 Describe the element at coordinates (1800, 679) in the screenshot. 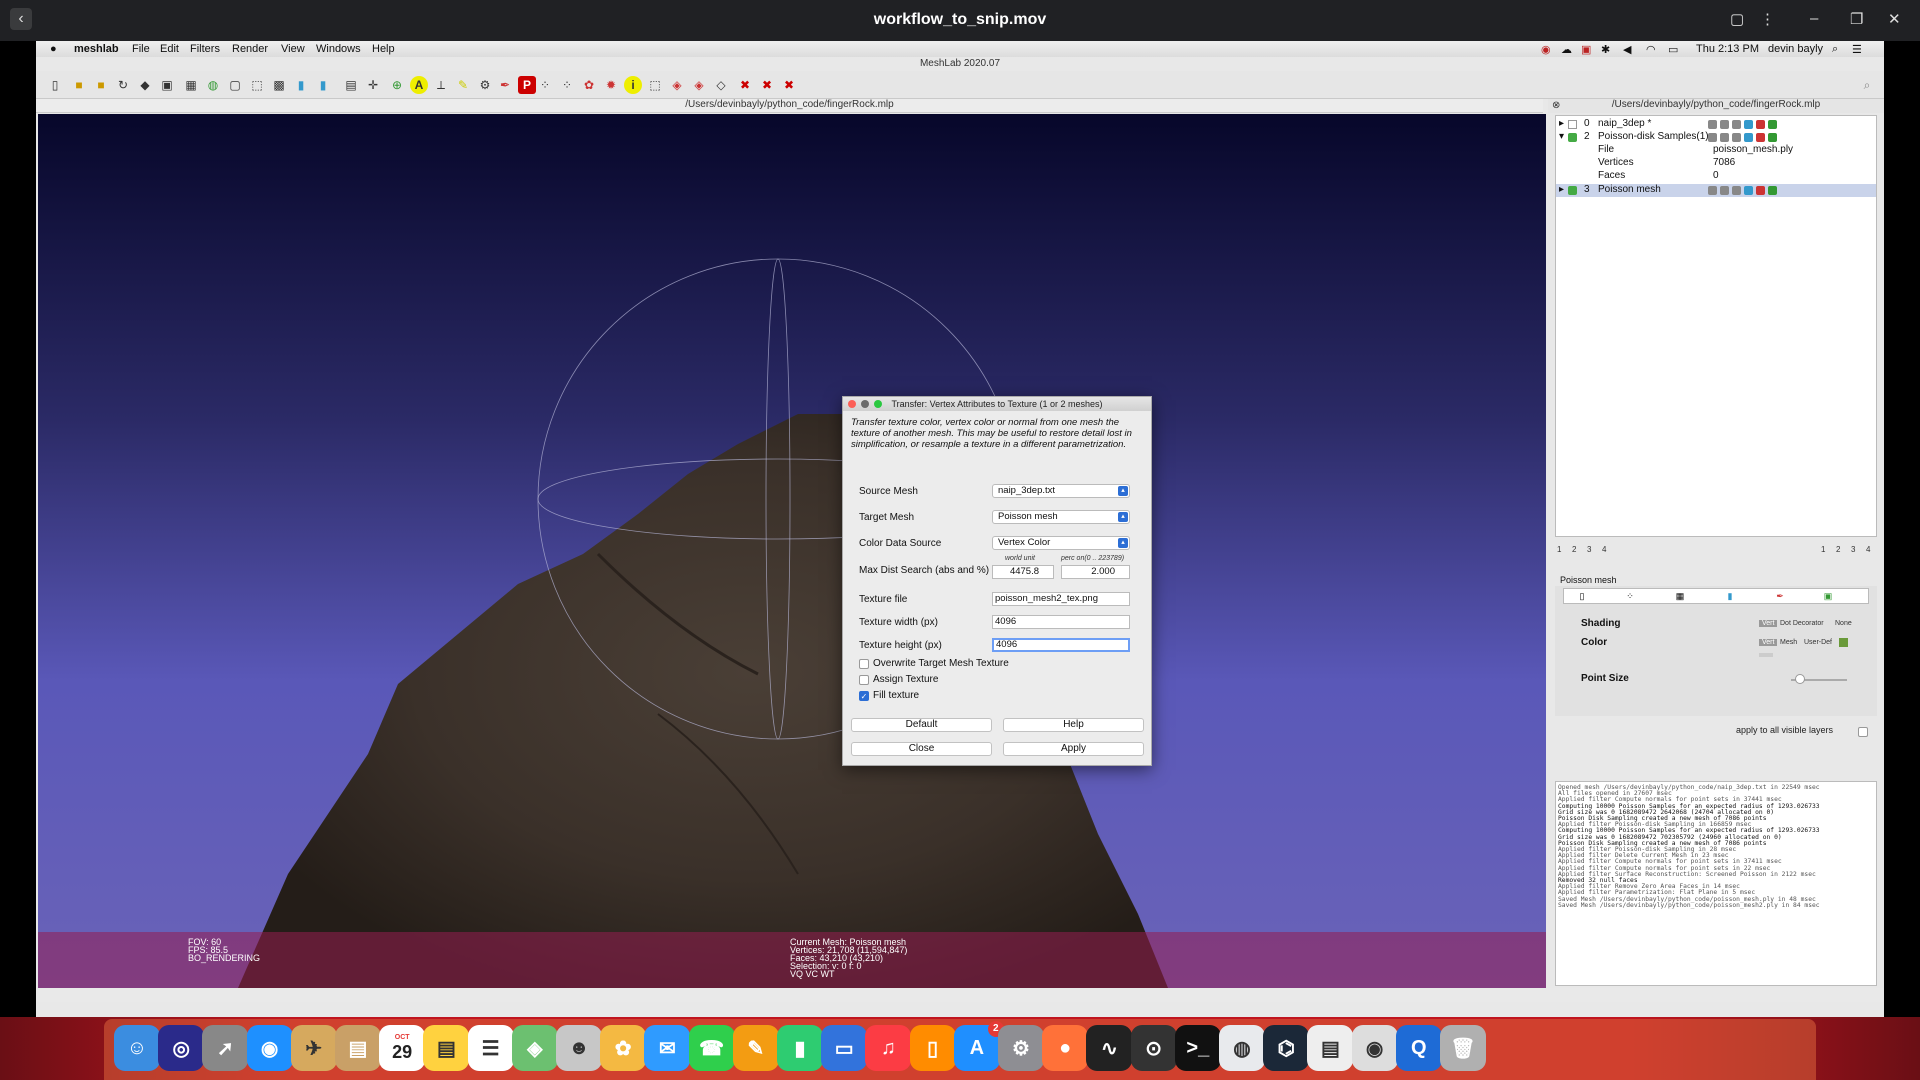

I see `point-size-handle` at that location.